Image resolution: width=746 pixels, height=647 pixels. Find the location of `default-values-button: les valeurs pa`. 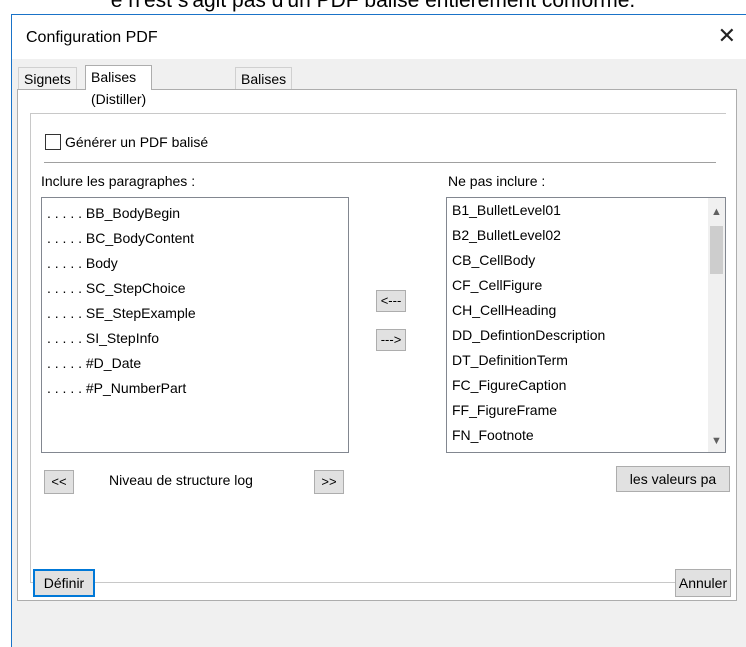

default-values-button: les valeurs pa is located at coordinates (673, 479).